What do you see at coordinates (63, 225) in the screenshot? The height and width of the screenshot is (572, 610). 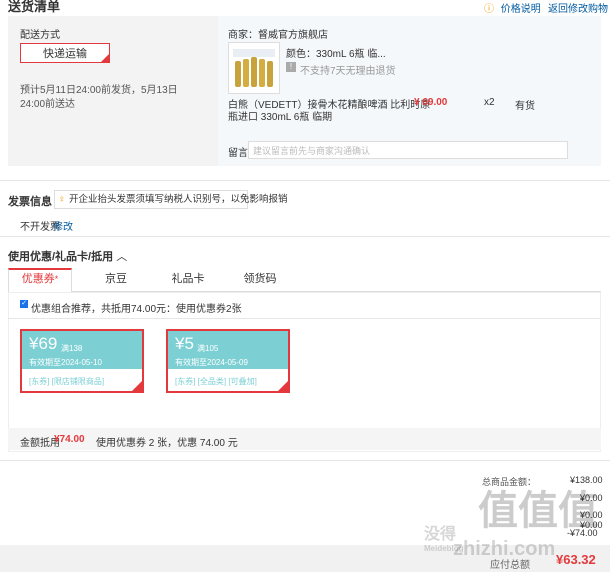 I see `invoice-edit-link: 修改` at bounding box center [63, 225].